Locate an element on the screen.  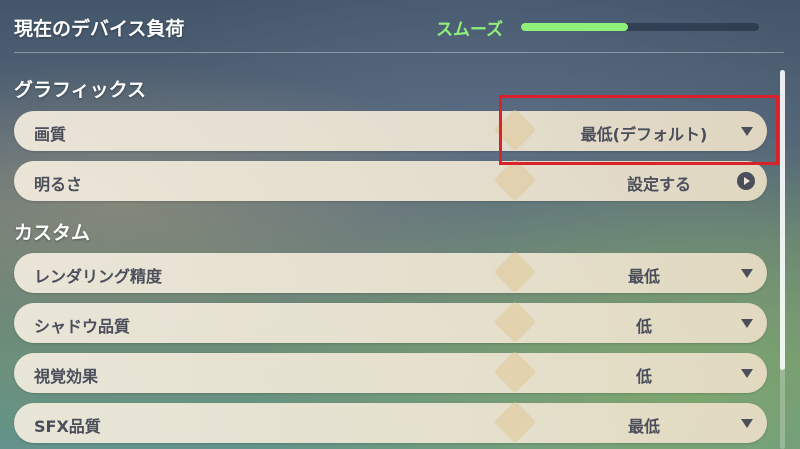
scrollbar is located at coordinates (782, 259).